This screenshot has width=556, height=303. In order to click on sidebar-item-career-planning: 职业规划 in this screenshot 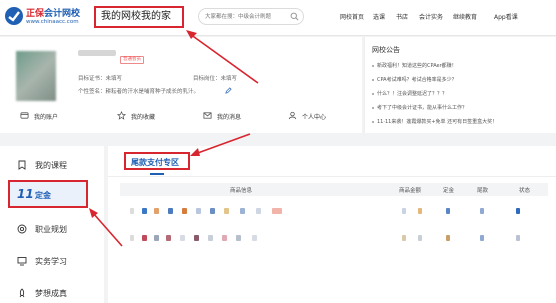, I will do `click(52, 229)`.